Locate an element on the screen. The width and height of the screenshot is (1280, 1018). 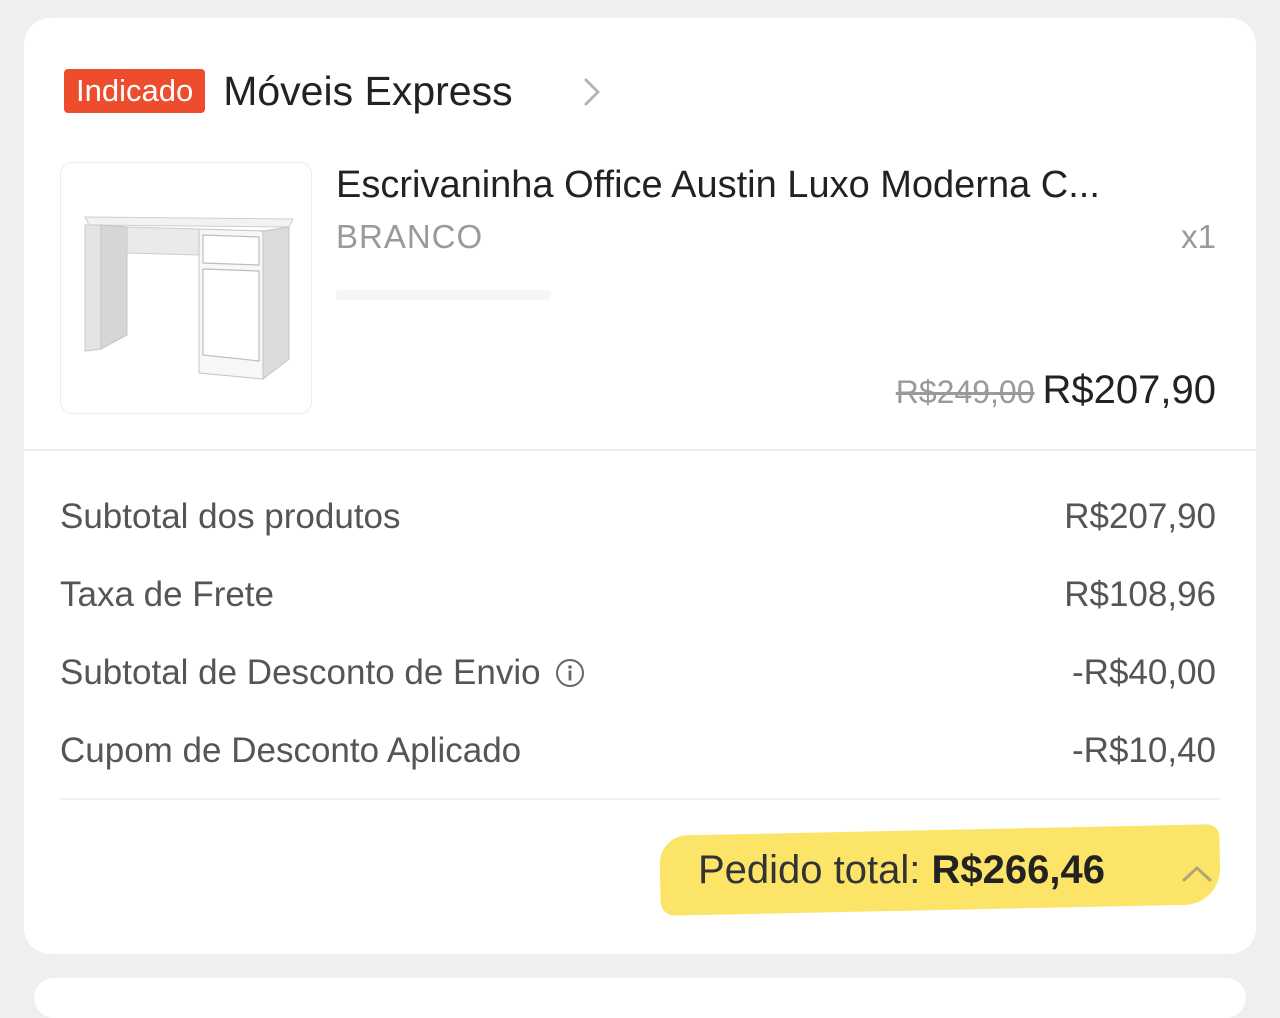
order-total-label: Pedido total: is located at coordinates (815, 870).